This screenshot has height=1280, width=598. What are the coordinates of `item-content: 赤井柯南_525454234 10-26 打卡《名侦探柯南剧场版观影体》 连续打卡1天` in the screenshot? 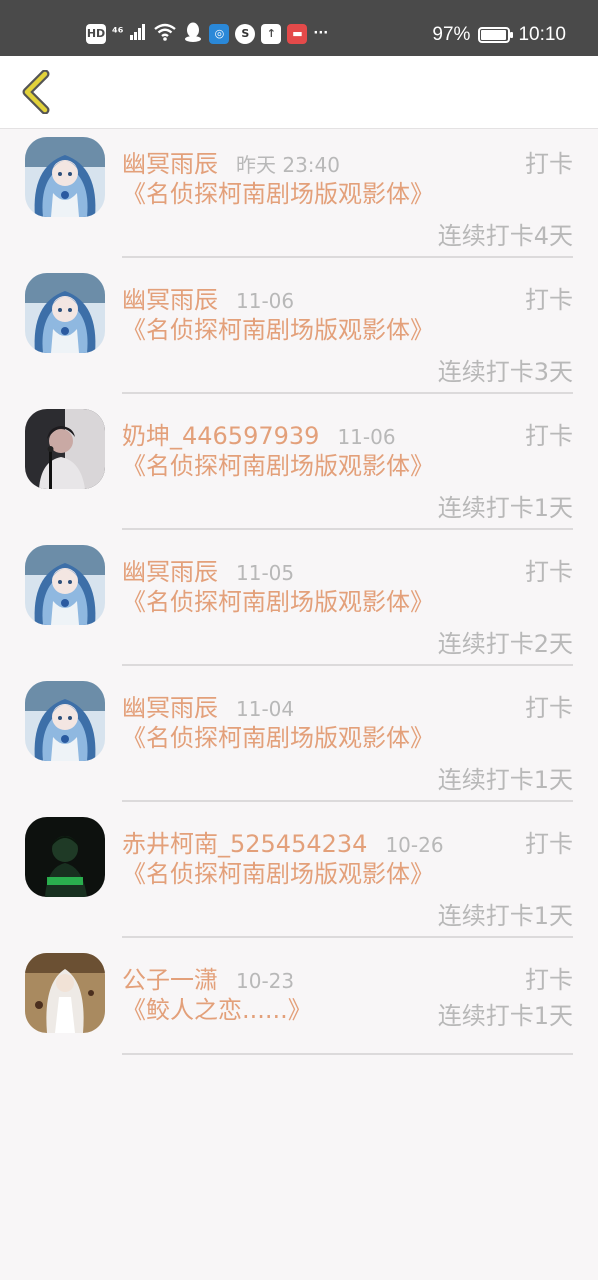 It's located at (347, 881).